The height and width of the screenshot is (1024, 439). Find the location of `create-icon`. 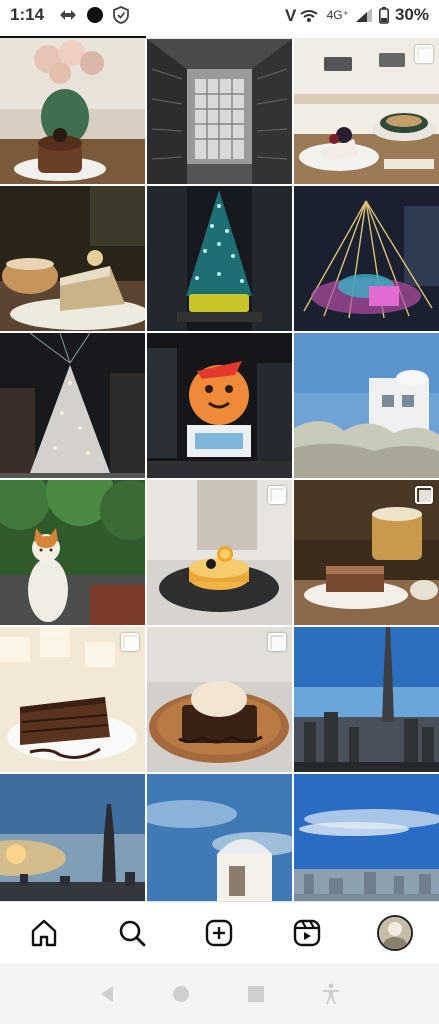

create-icon is located at coordinates (219, 932).